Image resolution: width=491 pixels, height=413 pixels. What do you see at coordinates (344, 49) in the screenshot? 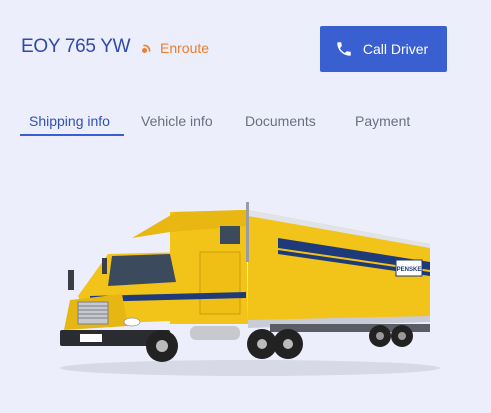
I see `phone-icon` at bounding box center [344, 49].